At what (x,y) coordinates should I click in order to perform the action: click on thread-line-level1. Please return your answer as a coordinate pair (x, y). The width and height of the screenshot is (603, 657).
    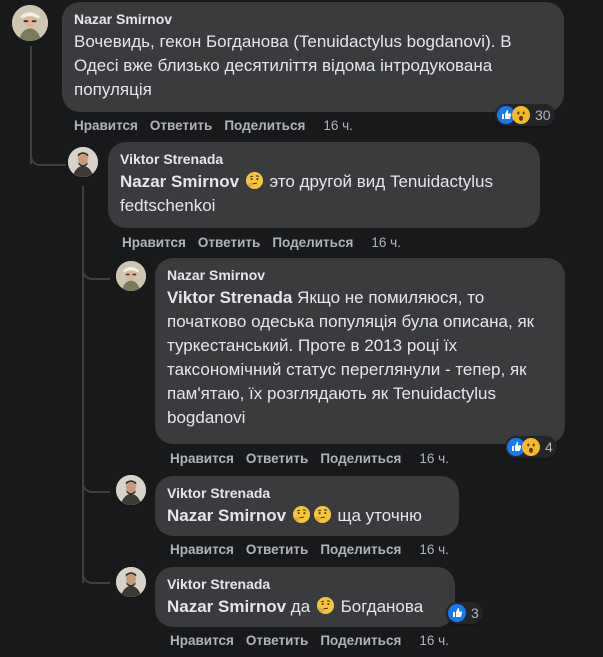
    Looking at the image, I should click on (83, 384).